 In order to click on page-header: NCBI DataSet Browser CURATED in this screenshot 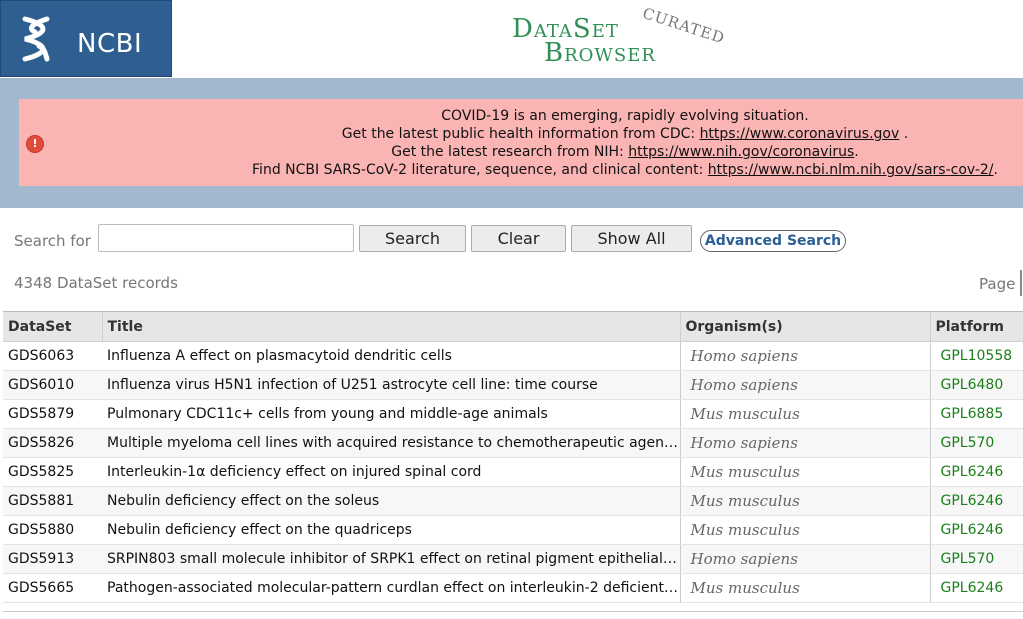, I will do `click(511, 39)`.